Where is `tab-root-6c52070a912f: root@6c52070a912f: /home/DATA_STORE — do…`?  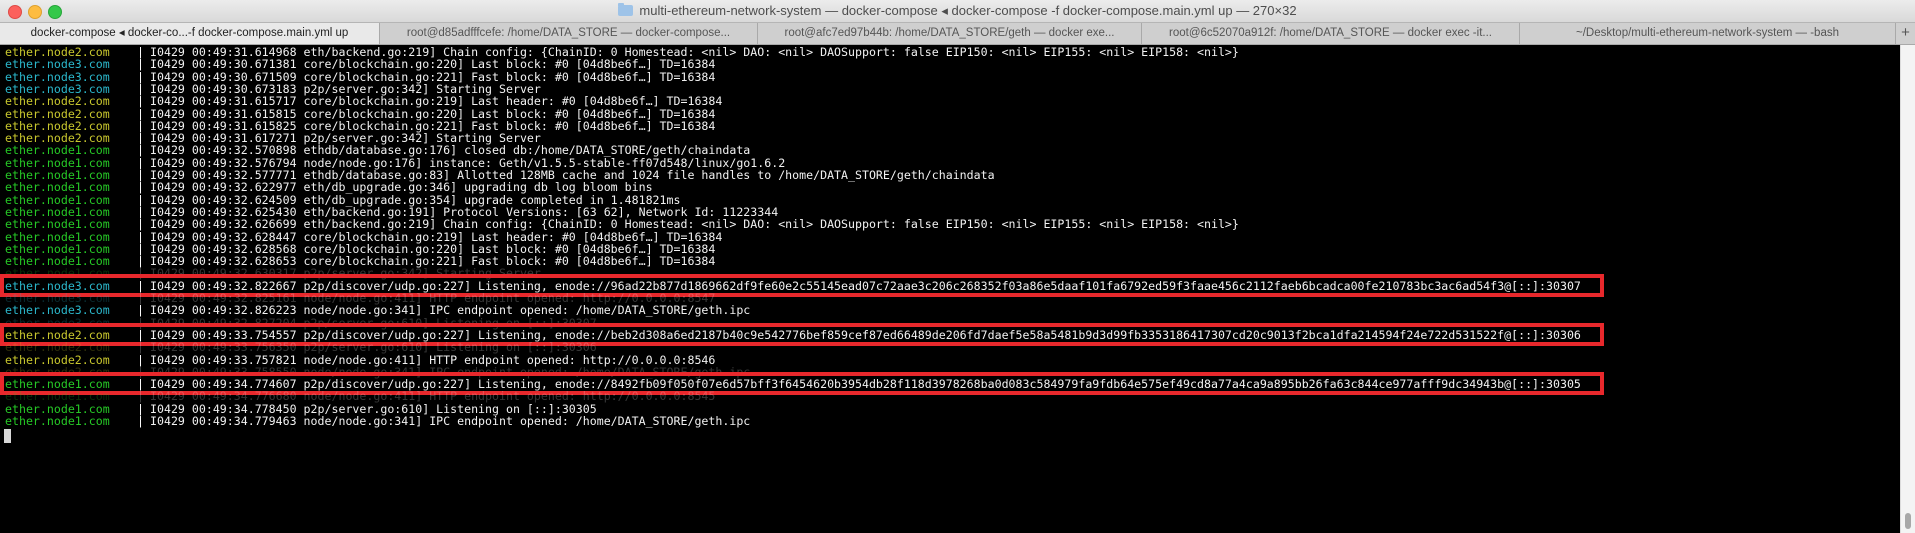 tab-root-6c52070a912f: root@6c52070a912f: /home/DATA_STORE — do… is located at coordinates (1331, 33).